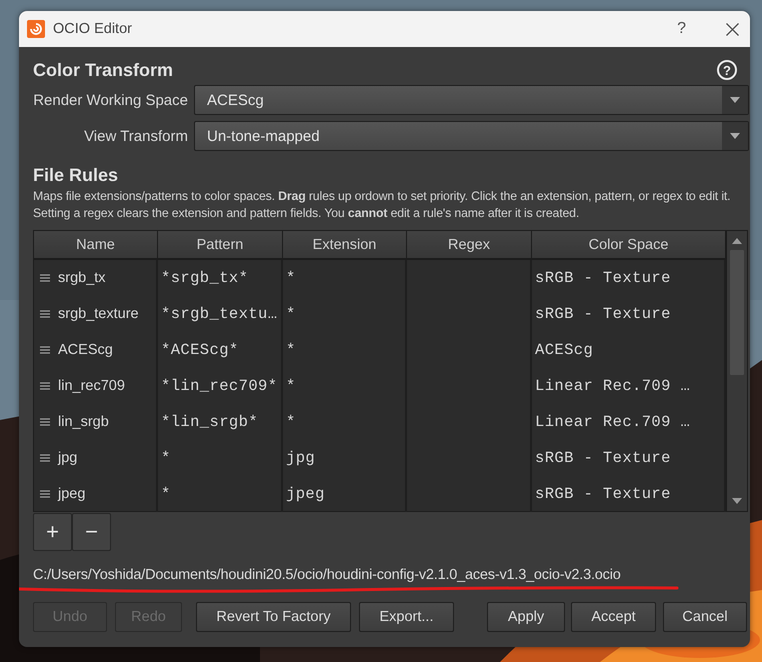  What do you see at coordinates (52, 532) in the screenshot?
I see `add-button: +` at bounding box center [52, 532].